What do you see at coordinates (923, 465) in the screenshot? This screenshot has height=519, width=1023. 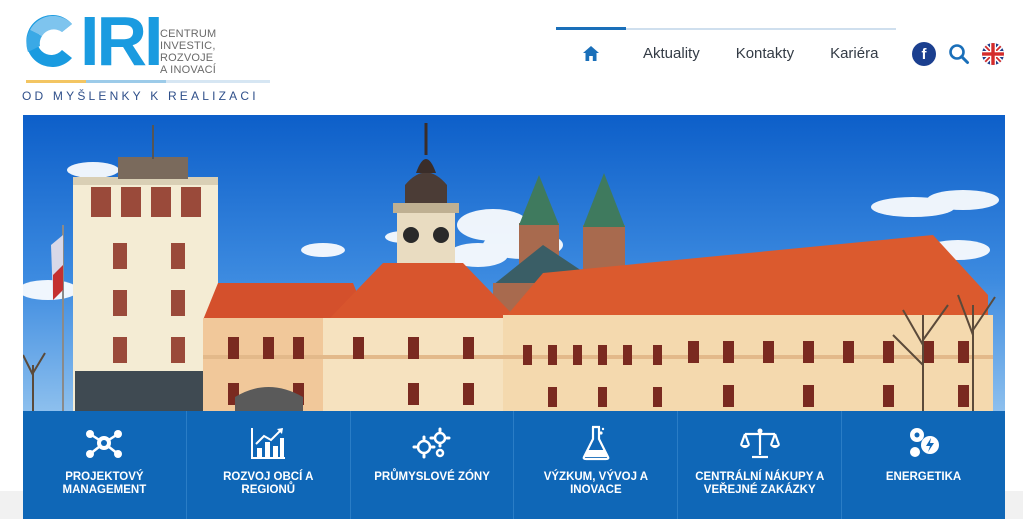 I see `category-energetika: ENERGETIKA` at bounding box center [923, 465].